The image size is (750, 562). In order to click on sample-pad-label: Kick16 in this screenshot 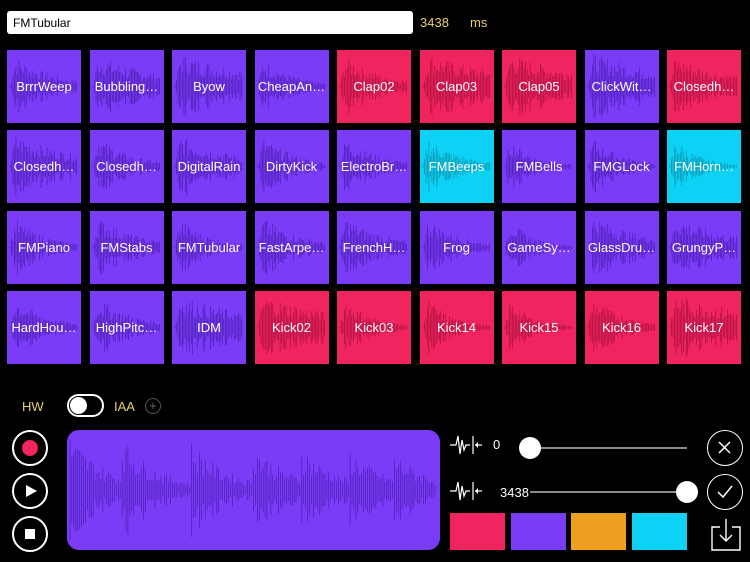, I will do `click(621, 327)`.